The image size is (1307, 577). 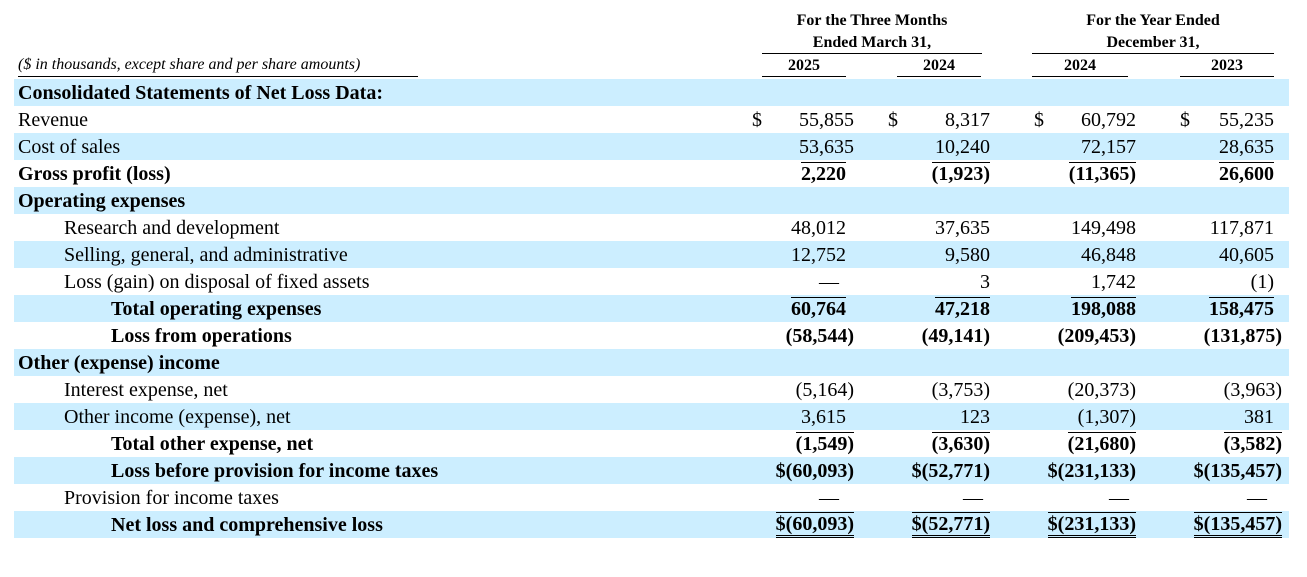 I want to click on cell-lossop-2024q: (49,141), so click(x=955, y=335).